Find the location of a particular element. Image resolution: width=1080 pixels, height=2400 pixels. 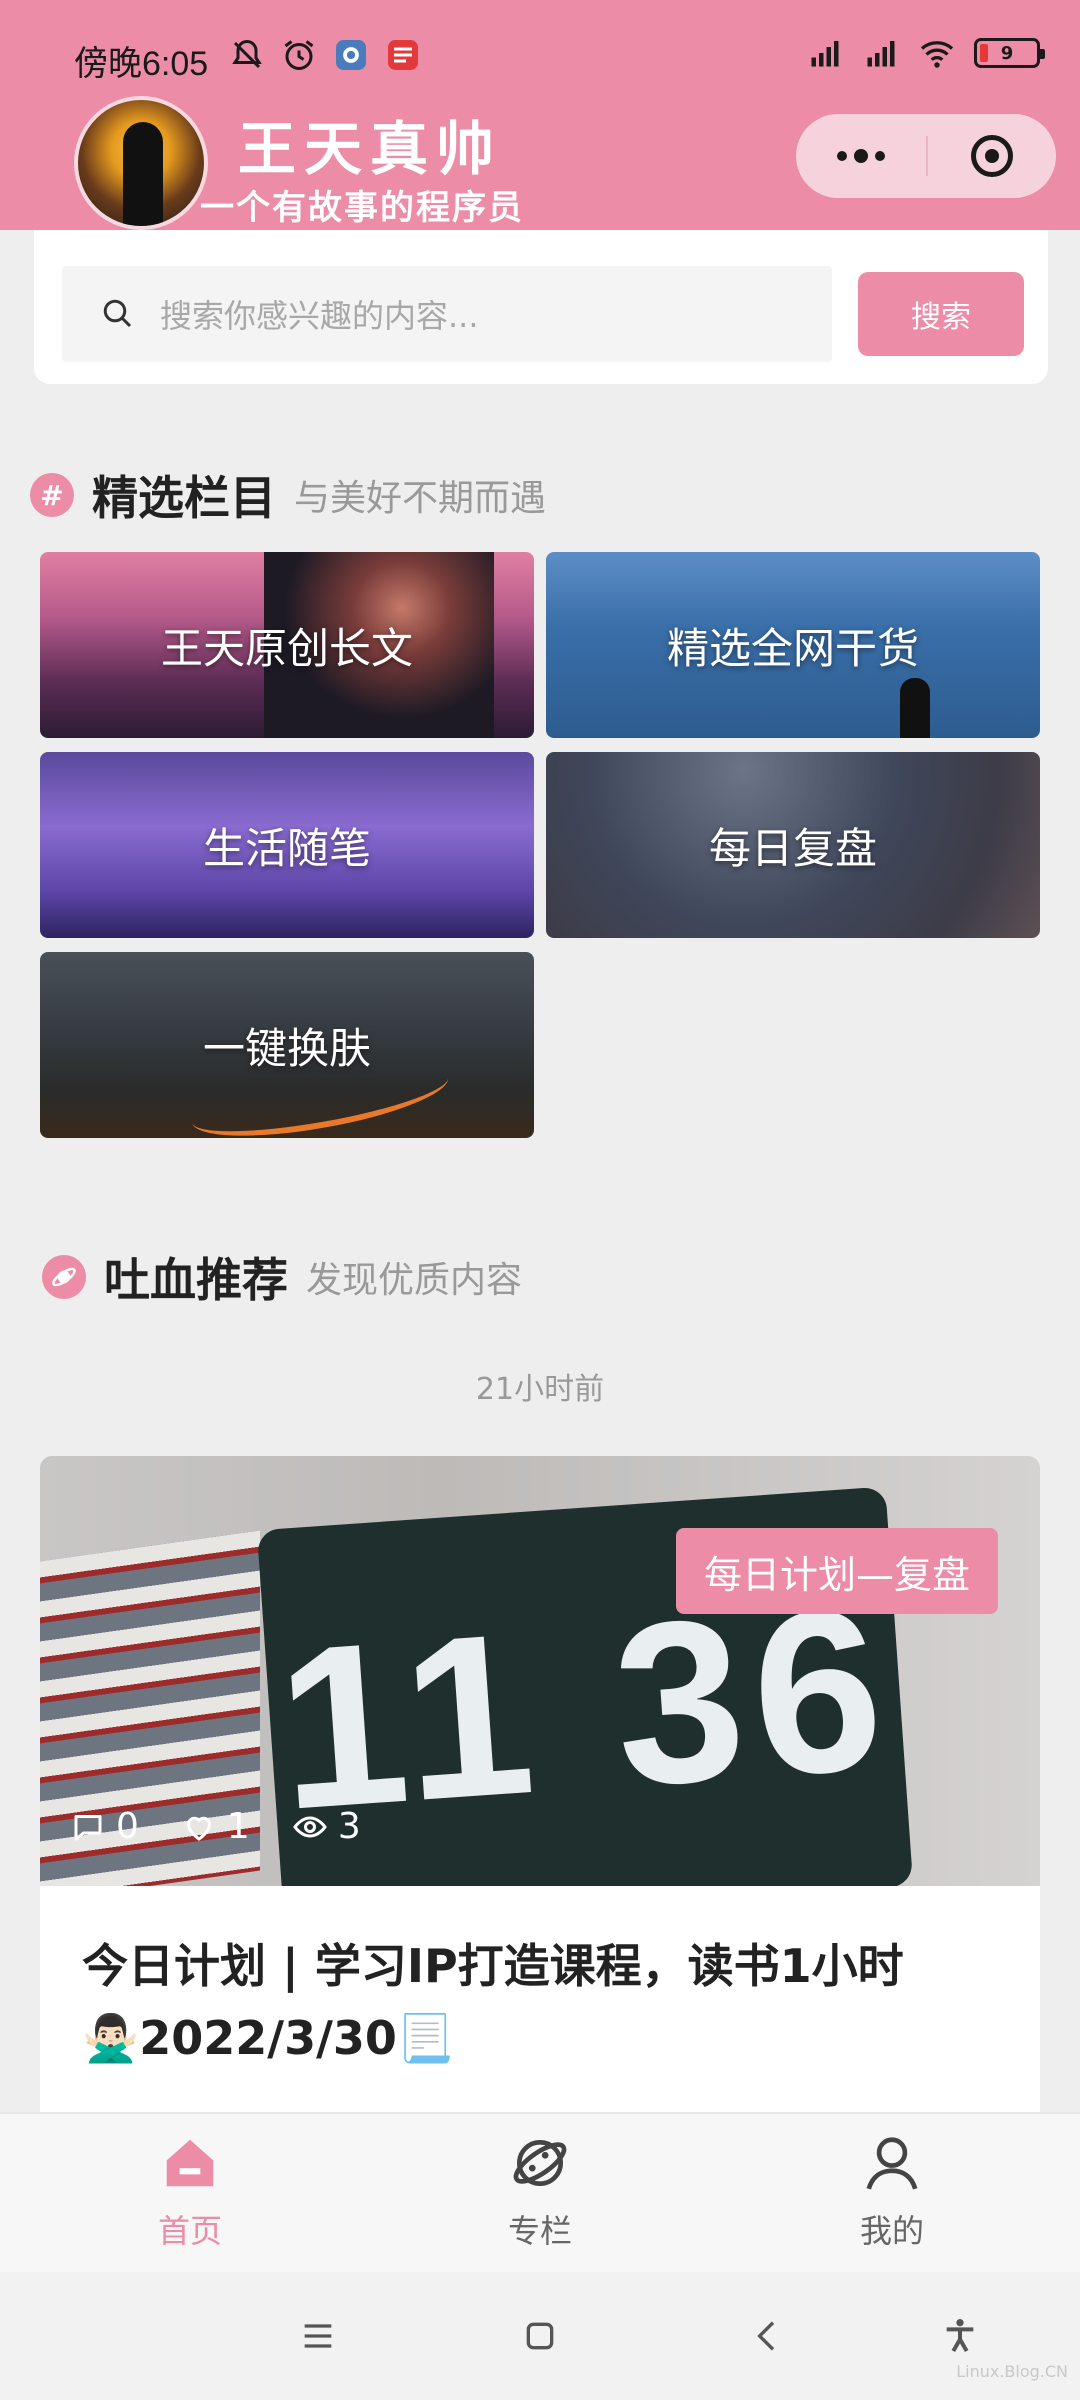

recommend-section-header: 吐血推荐 发现优质内容 is located at coordinates (282, 1277).